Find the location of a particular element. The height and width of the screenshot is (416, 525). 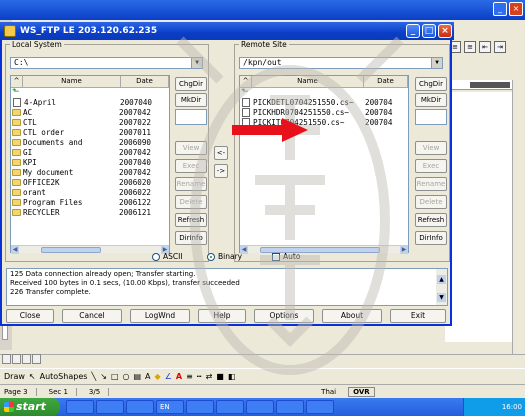

remote-rename-button: Rename is located at coordinates (431, 184).